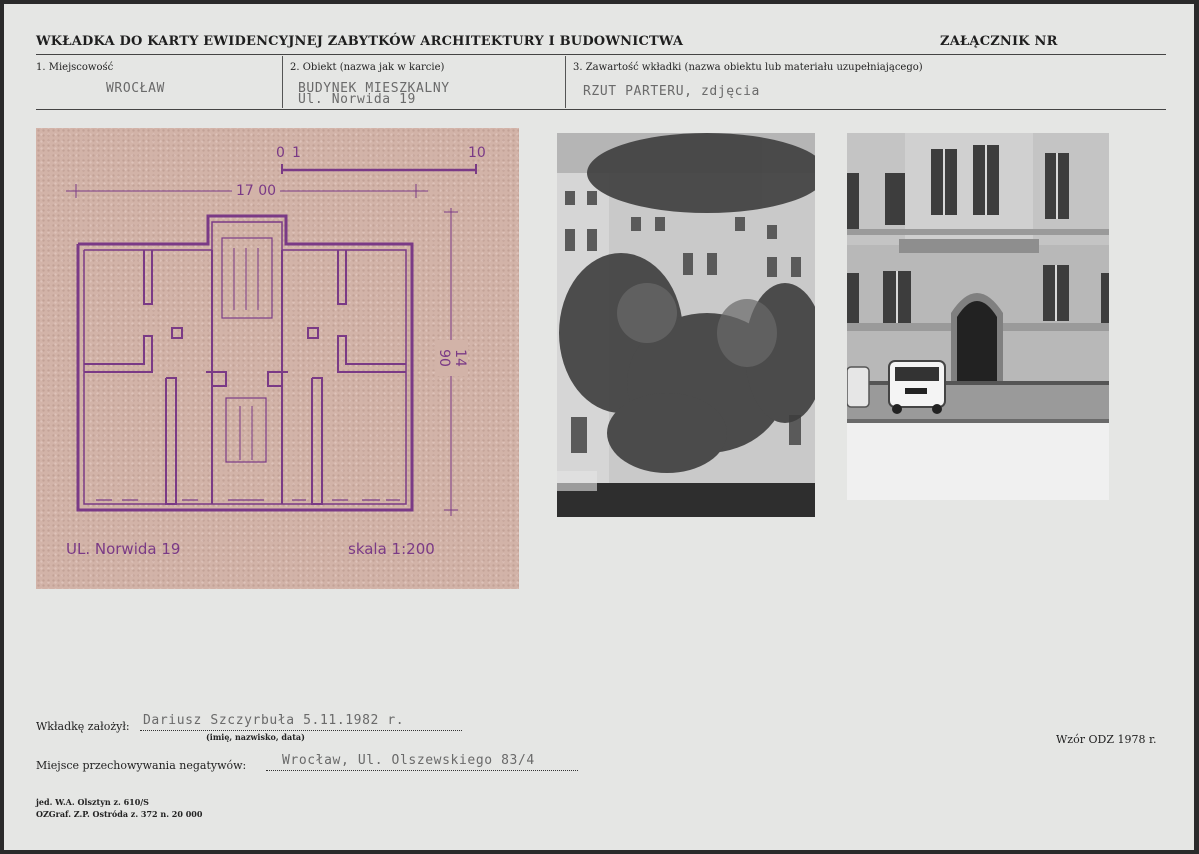  I want to click on printer-line-2: OZGraf. Z.P. Ostróda z. 372 n. 20 000, so click(119, 814).